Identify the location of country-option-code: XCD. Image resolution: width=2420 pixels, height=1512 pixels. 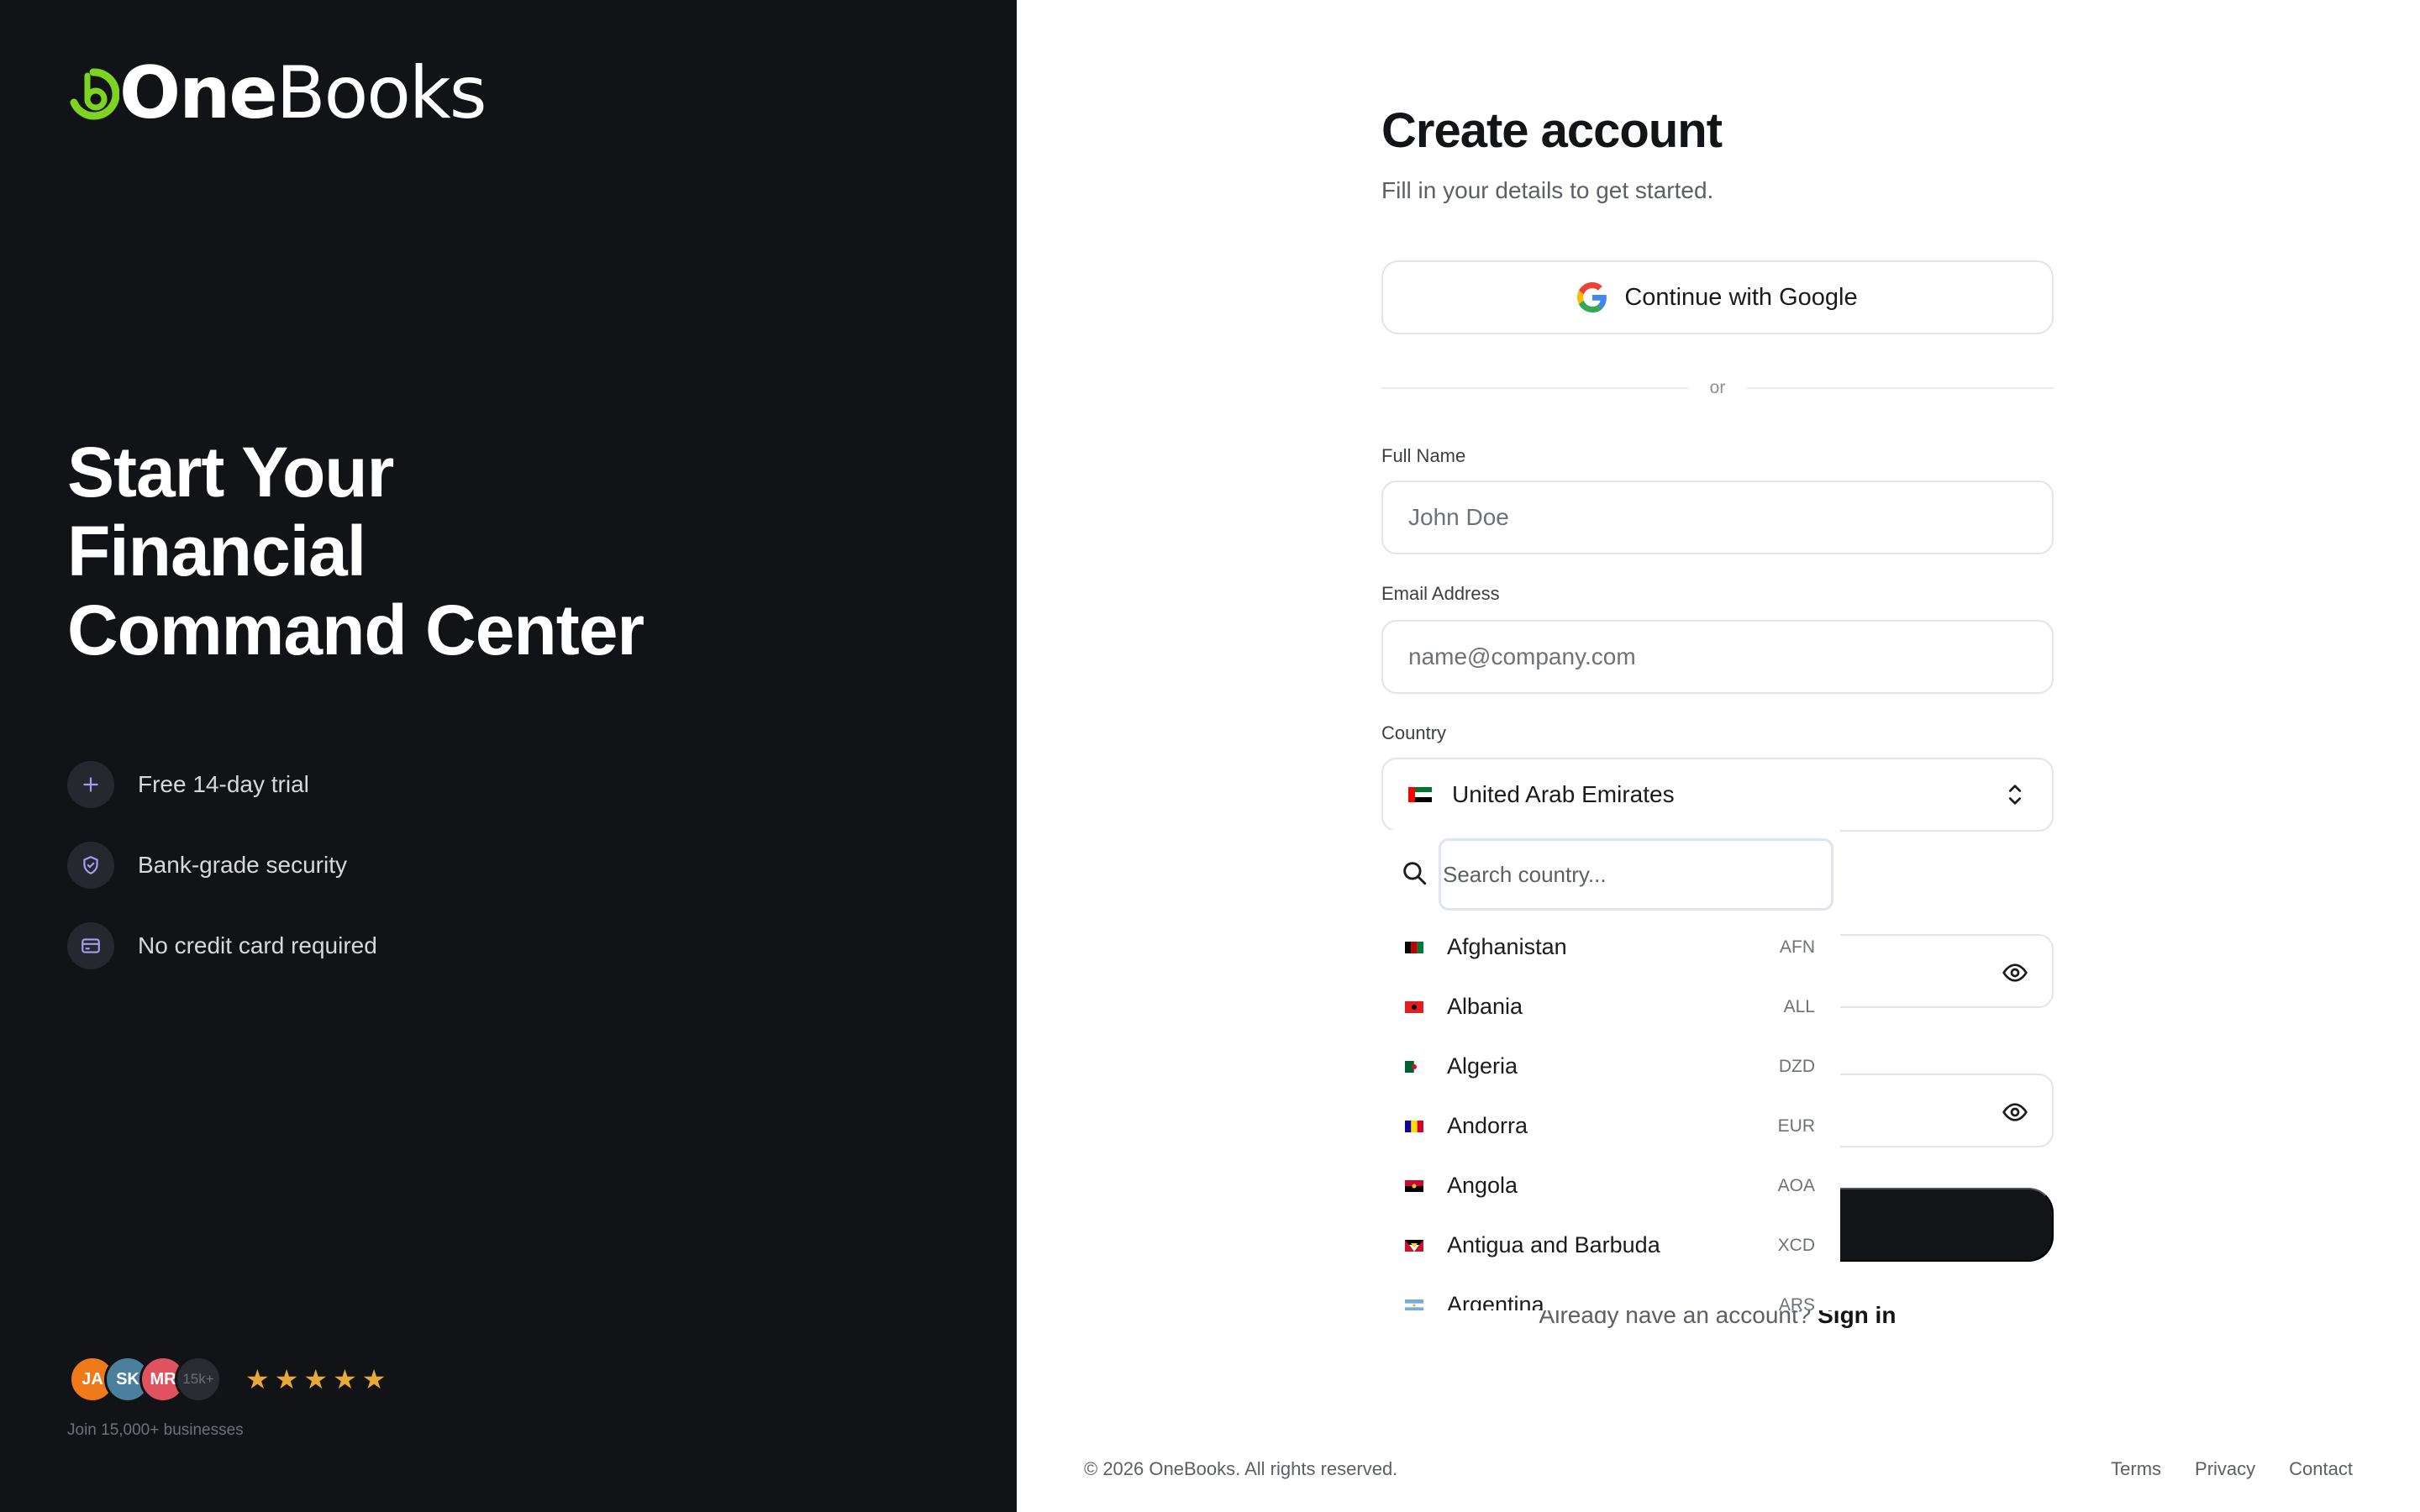
(1796, 1245).